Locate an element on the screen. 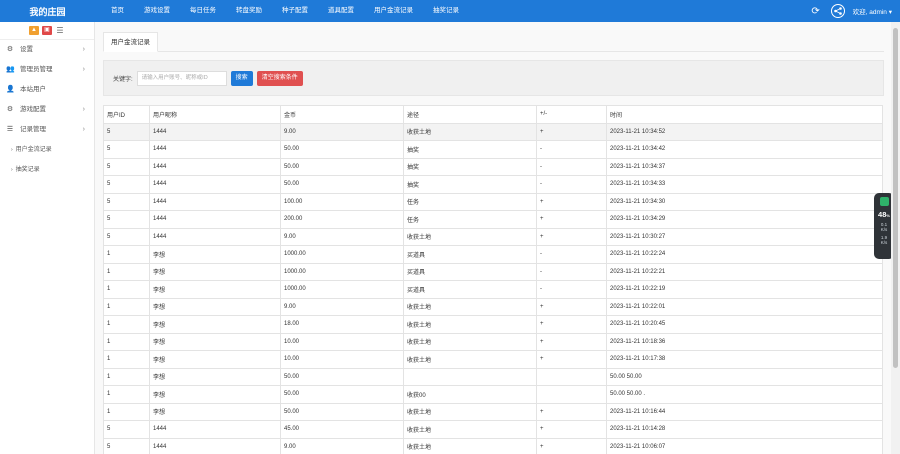 Image resolution: width=900 pixels, height=454 pixels. table-row: 1 李想 10.00 收获土地 +2023-11-21 10:17:38 is located at coordinates (493, 359).